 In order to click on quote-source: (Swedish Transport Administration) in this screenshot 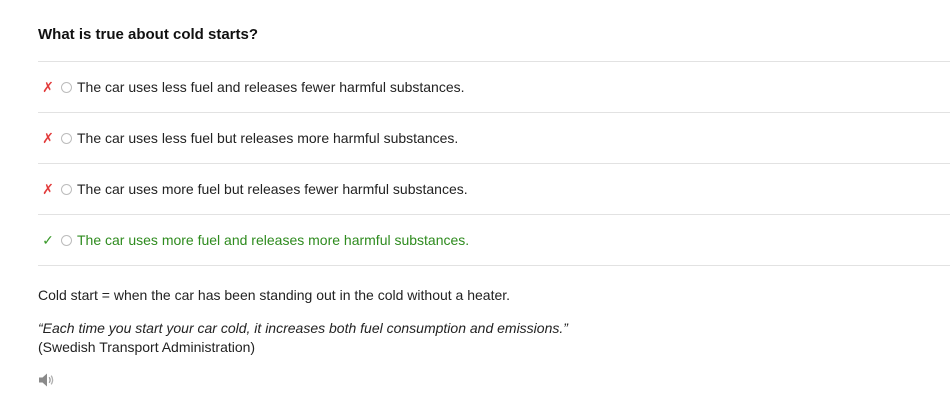, I will do `click(147, 347)`.